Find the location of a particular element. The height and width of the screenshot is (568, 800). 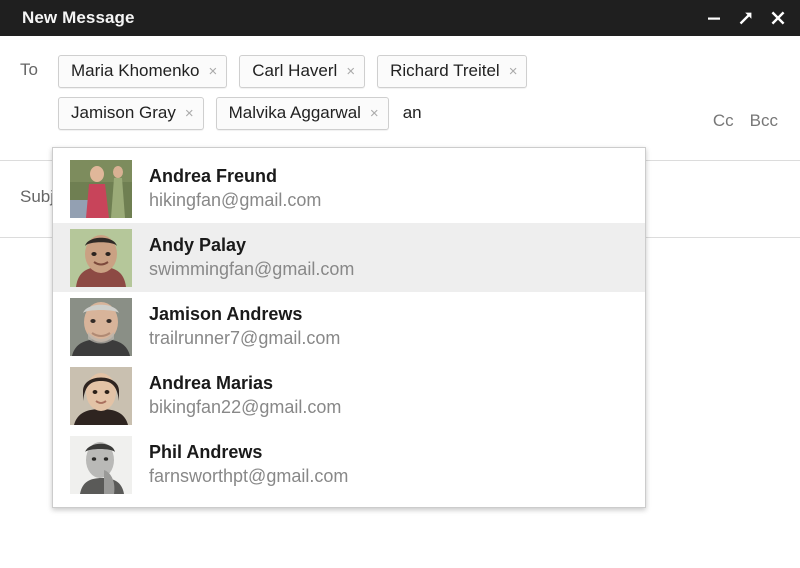

list-item: Phil Andrews farnsworthpt@gmail.com is located at coordinates (349, 464).